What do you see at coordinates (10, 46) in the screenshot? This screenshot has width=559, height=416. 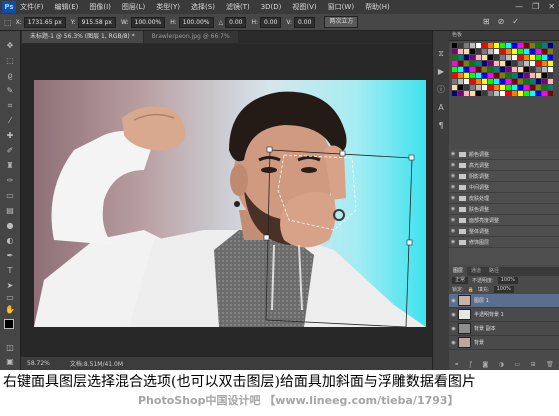 I see `move-tool-icon: ✥` at bounding box center [10, 46].